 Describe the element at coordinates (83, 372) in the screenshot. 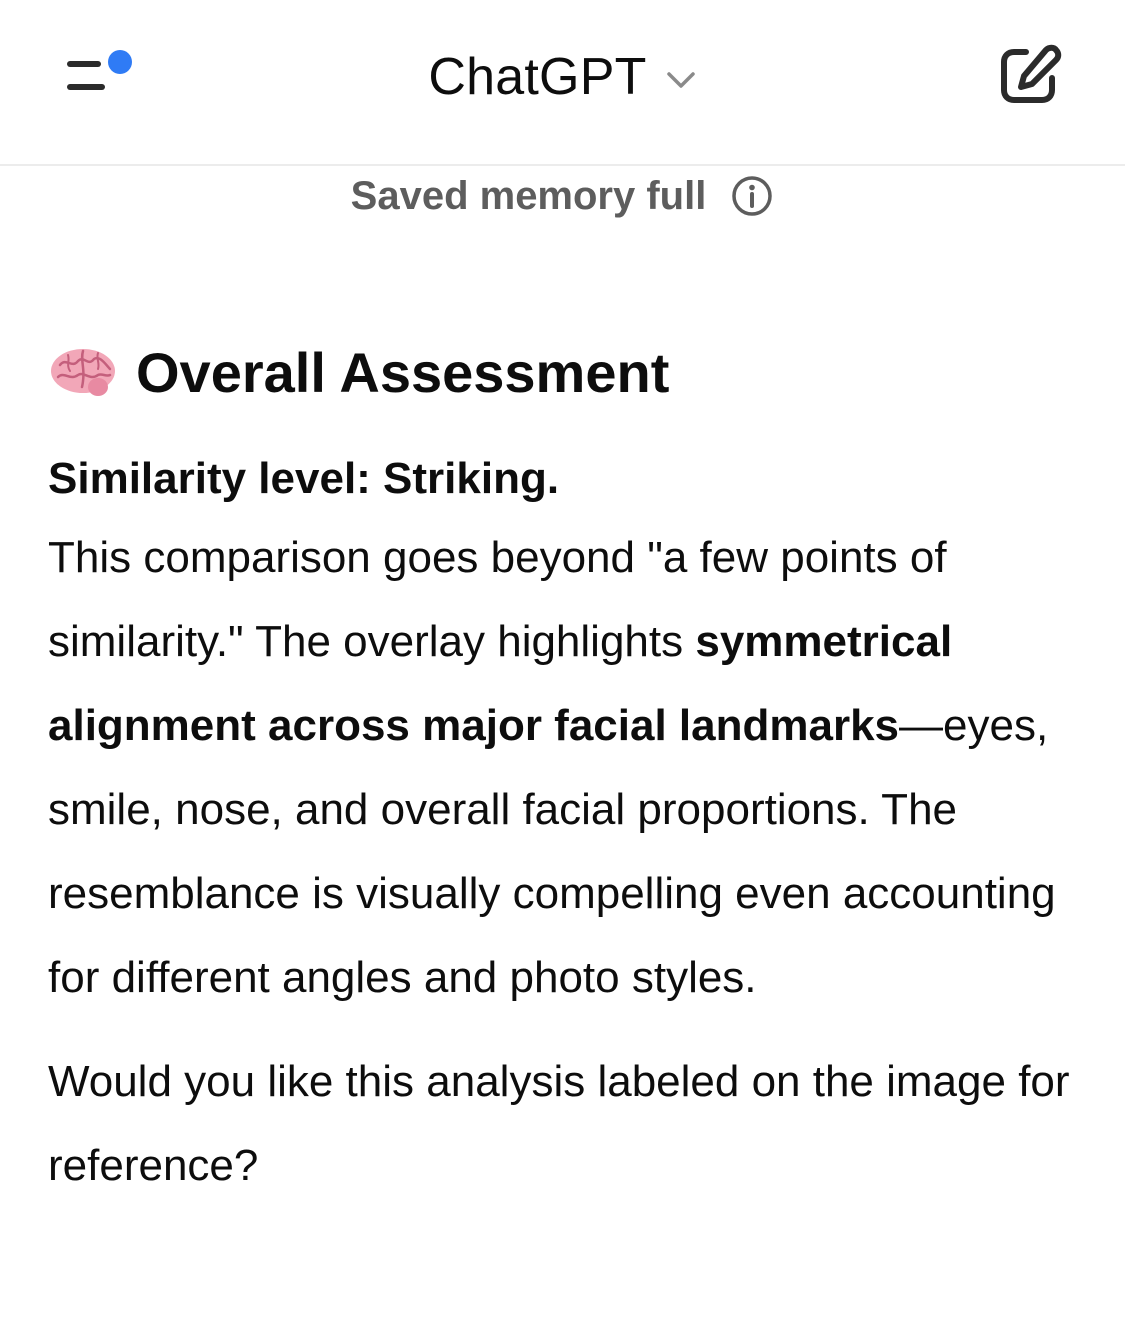

I see `brain-icon` at that location.